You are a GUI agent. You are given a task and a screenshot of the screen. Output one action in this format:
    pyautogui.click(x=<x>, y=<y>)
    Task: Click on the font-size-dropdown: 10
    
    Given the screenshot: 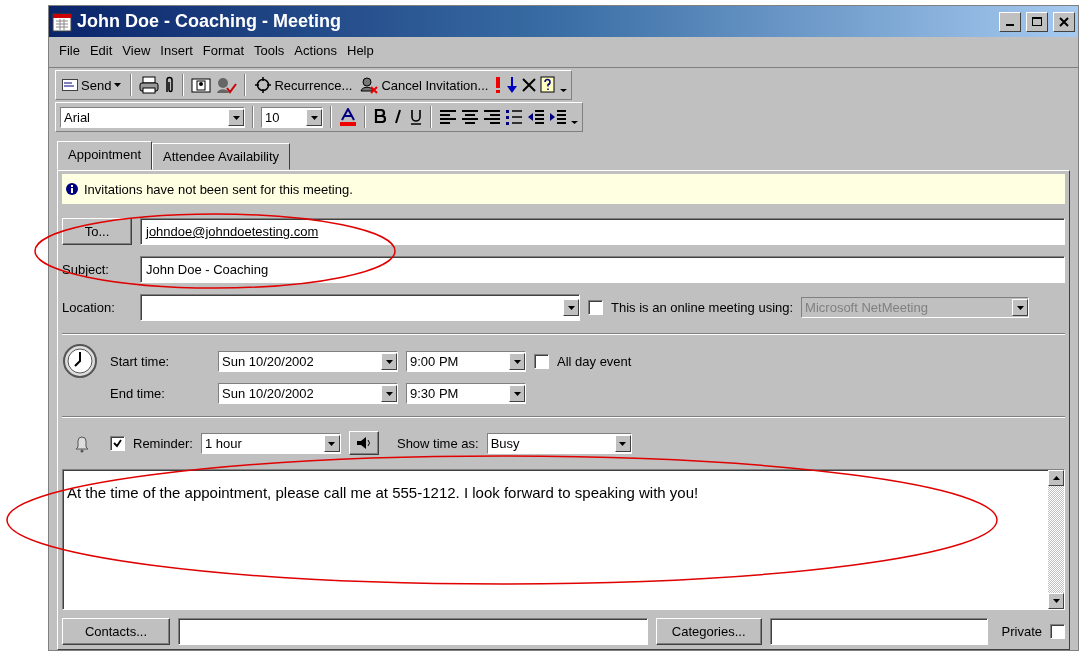 What is the action you would take?
    pyautogui.click(x=292, y=117)
    